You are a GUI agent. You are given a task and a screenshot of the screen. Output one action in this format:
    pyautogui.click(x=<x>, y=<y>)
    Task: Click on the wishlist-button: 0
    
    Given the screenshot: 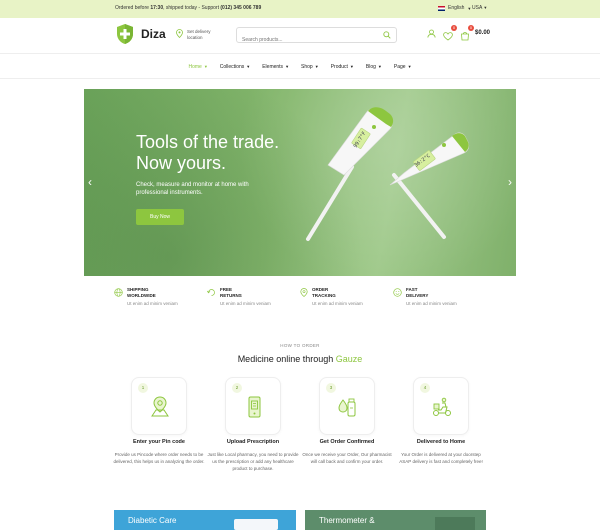 What is the action you would take?
    pyautogui.click(x=450, y=33)
    